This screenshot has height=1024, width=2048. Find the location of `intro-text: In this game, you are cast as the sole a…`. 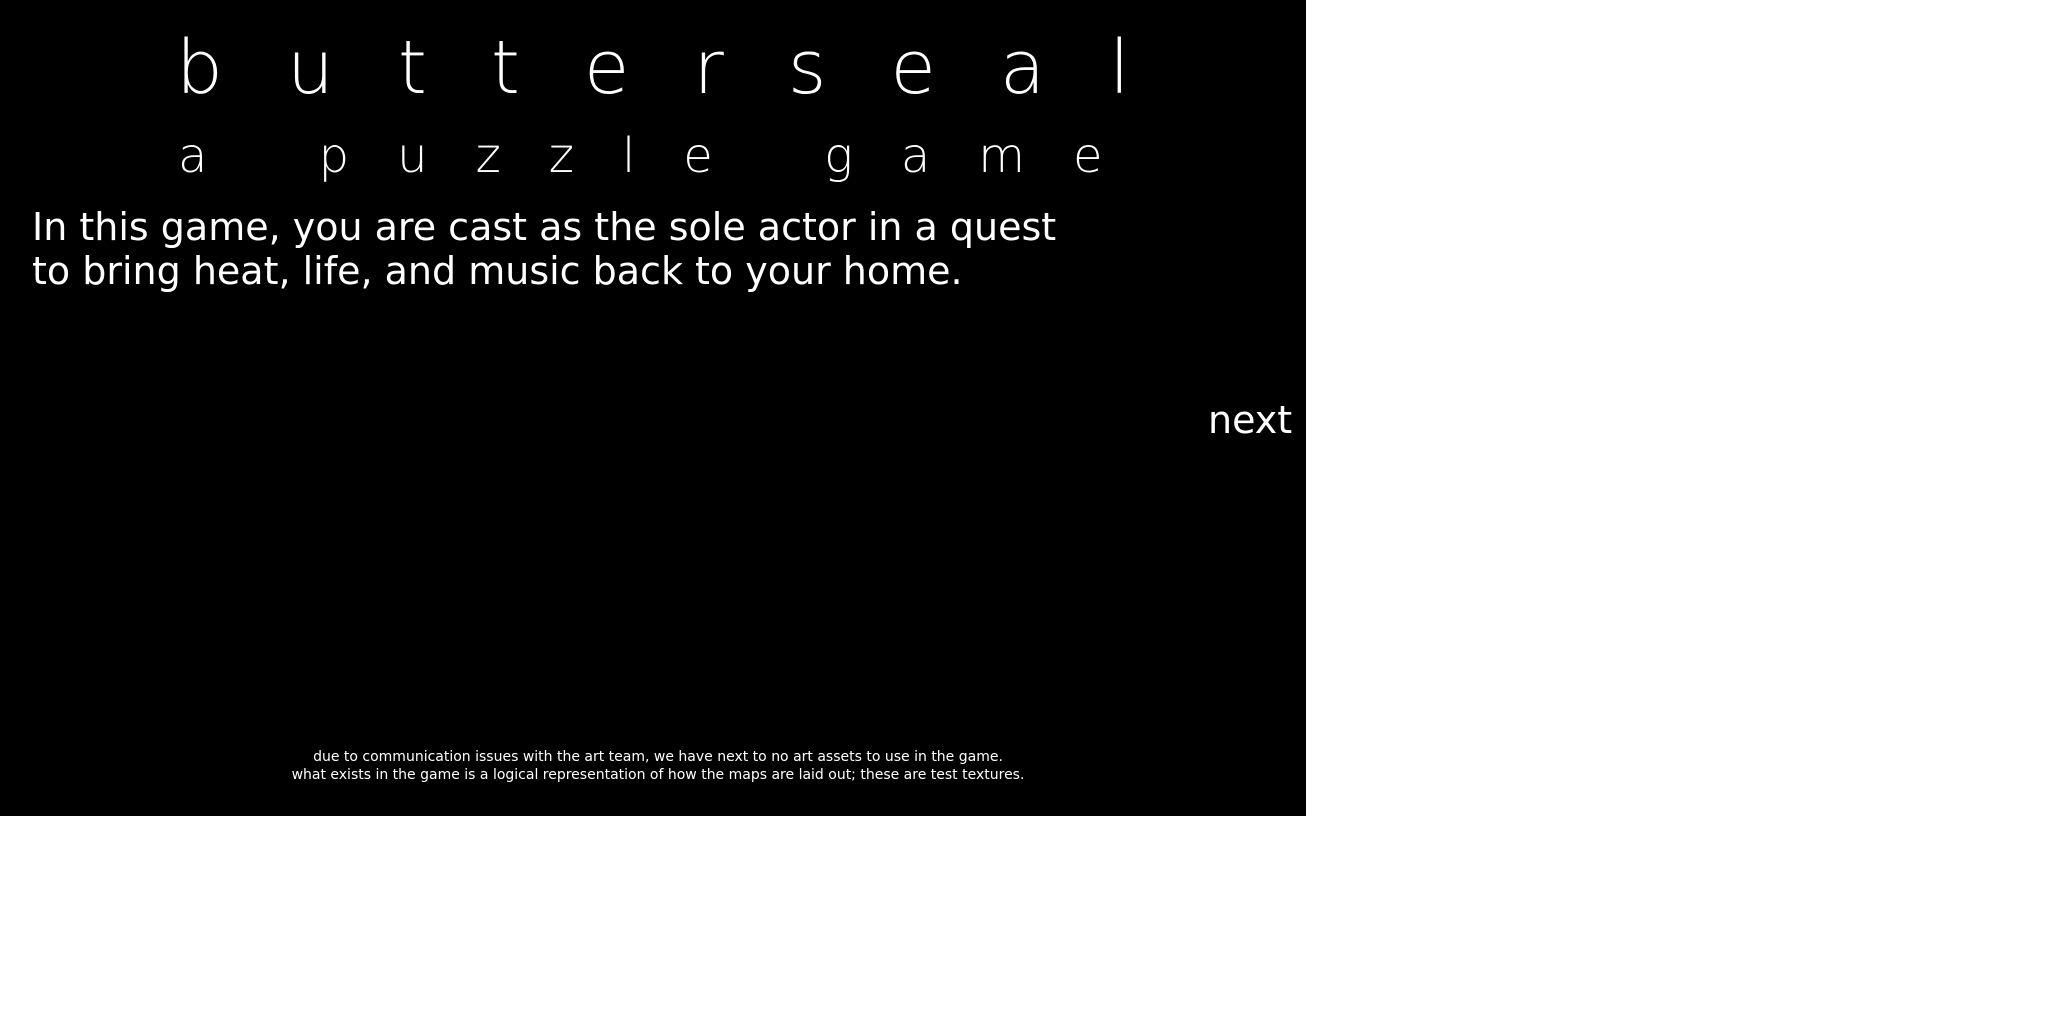

intro-text: In this game, you are cast as the sole a… is located at coordinates (582, 249).